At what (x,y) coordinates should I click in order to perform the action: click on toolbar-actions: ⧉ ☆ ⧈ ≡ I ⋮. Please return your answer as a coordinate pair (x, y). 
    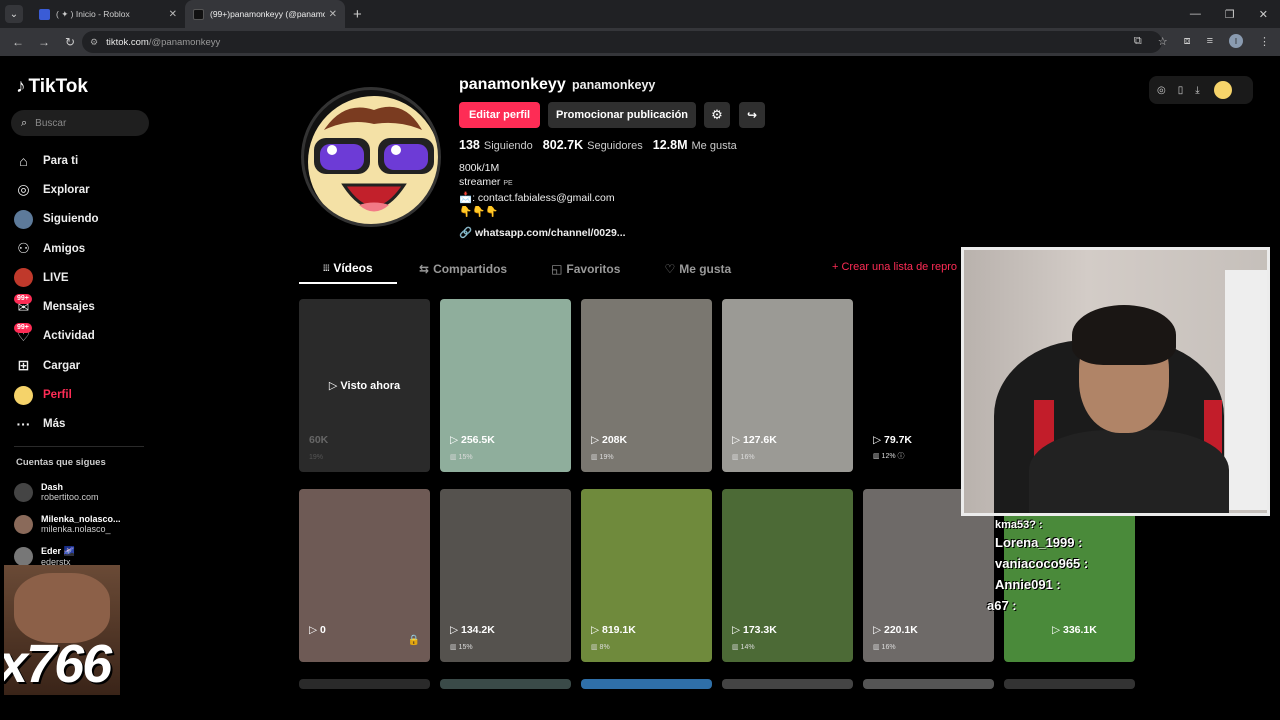
    Looking at the image, I should click on (1202, 41).